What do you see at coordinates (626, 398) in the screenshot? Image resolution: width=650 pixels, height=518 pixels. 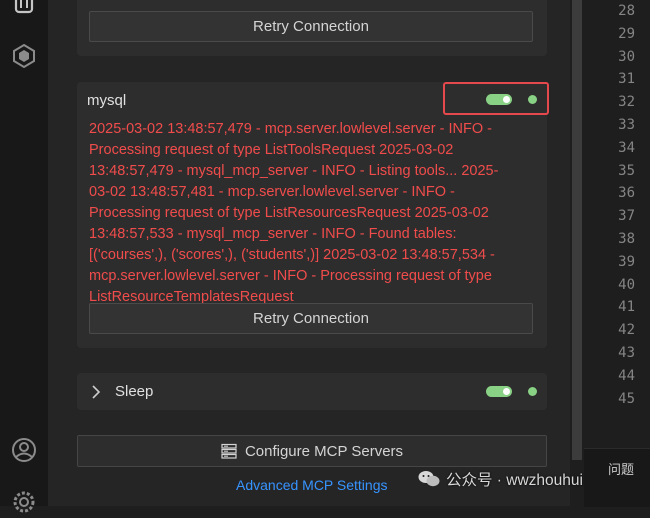 I see `line-number: 45` at bounding box center [626, 398].